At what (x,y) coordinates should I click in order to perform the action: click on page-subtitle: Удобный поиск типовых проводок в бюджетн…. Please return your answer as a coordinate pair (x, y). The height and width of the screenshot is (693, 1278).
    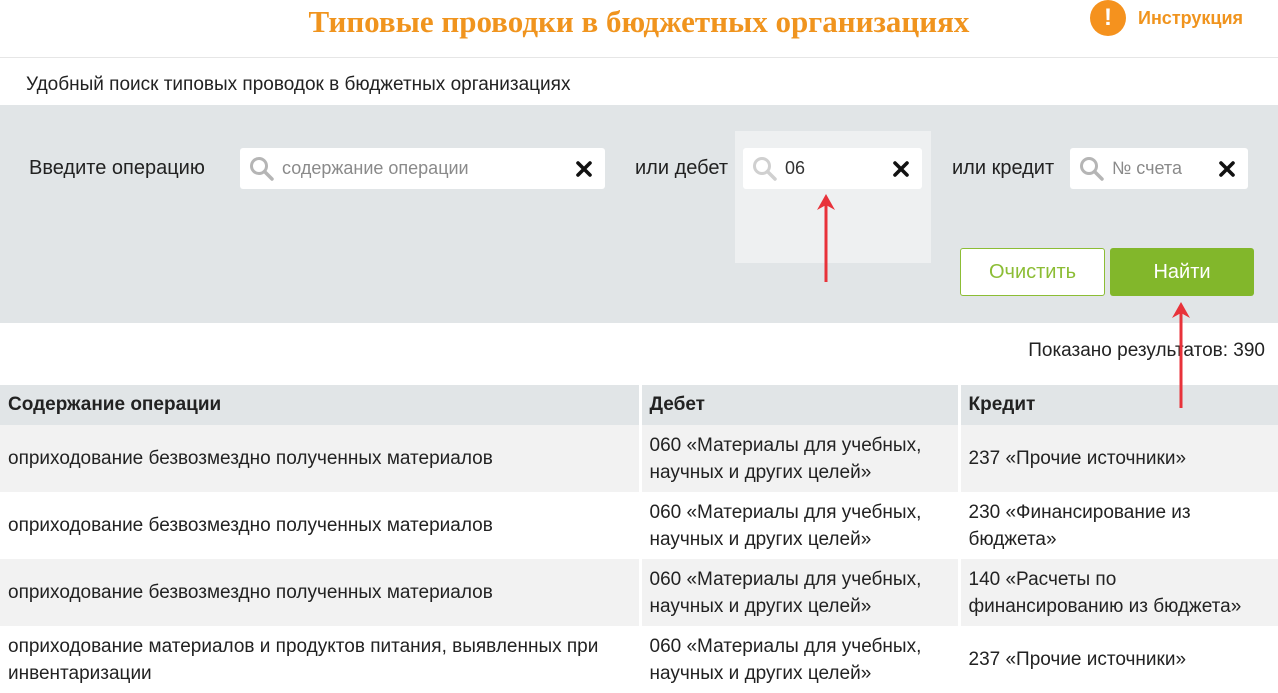
    Looking at the image, I should click on (298, 84).